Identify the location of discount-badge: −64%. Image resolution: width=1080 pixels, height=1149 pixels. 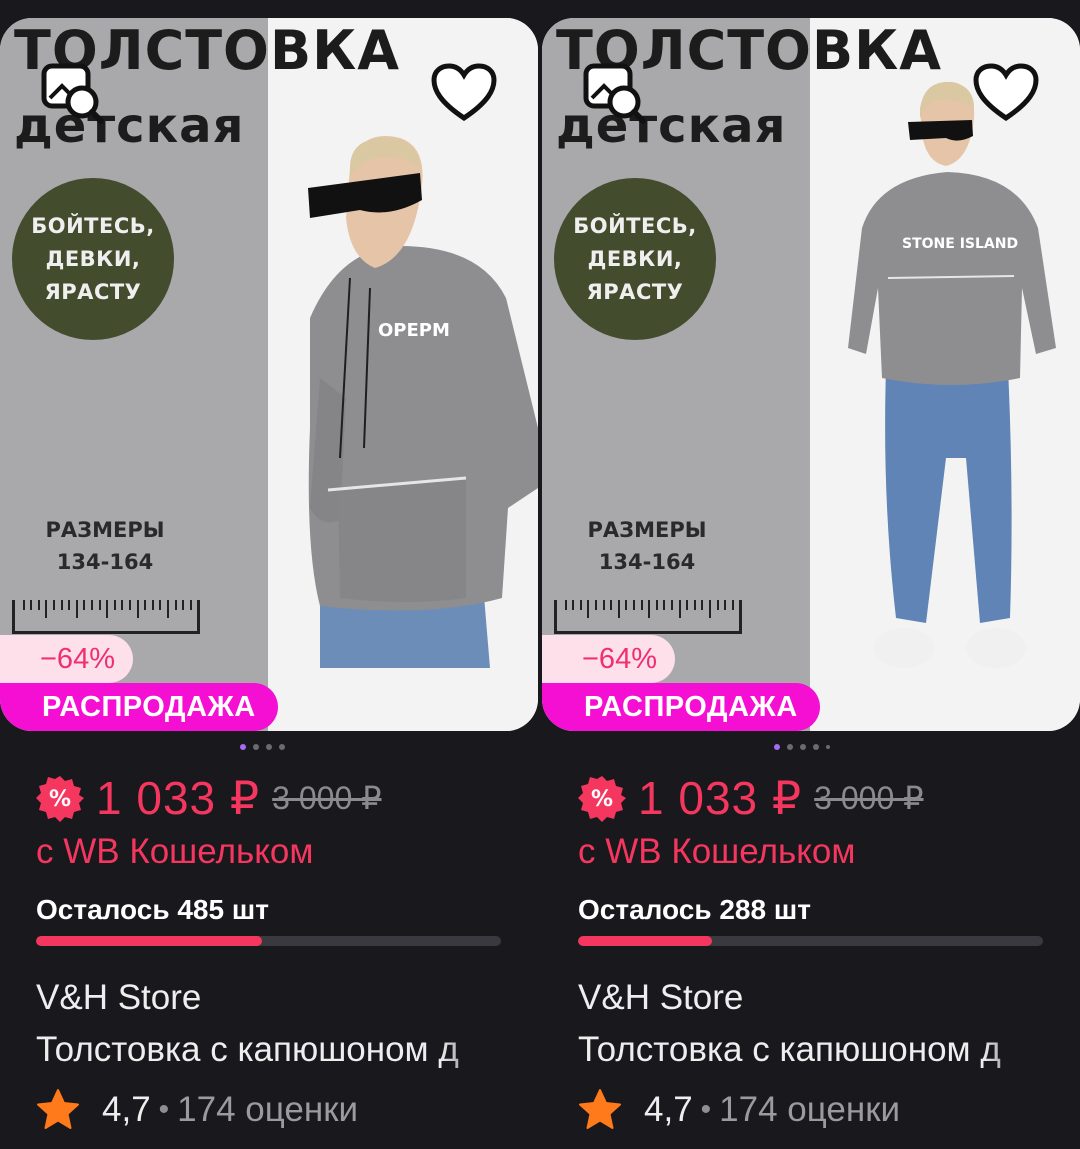
(66, 659).